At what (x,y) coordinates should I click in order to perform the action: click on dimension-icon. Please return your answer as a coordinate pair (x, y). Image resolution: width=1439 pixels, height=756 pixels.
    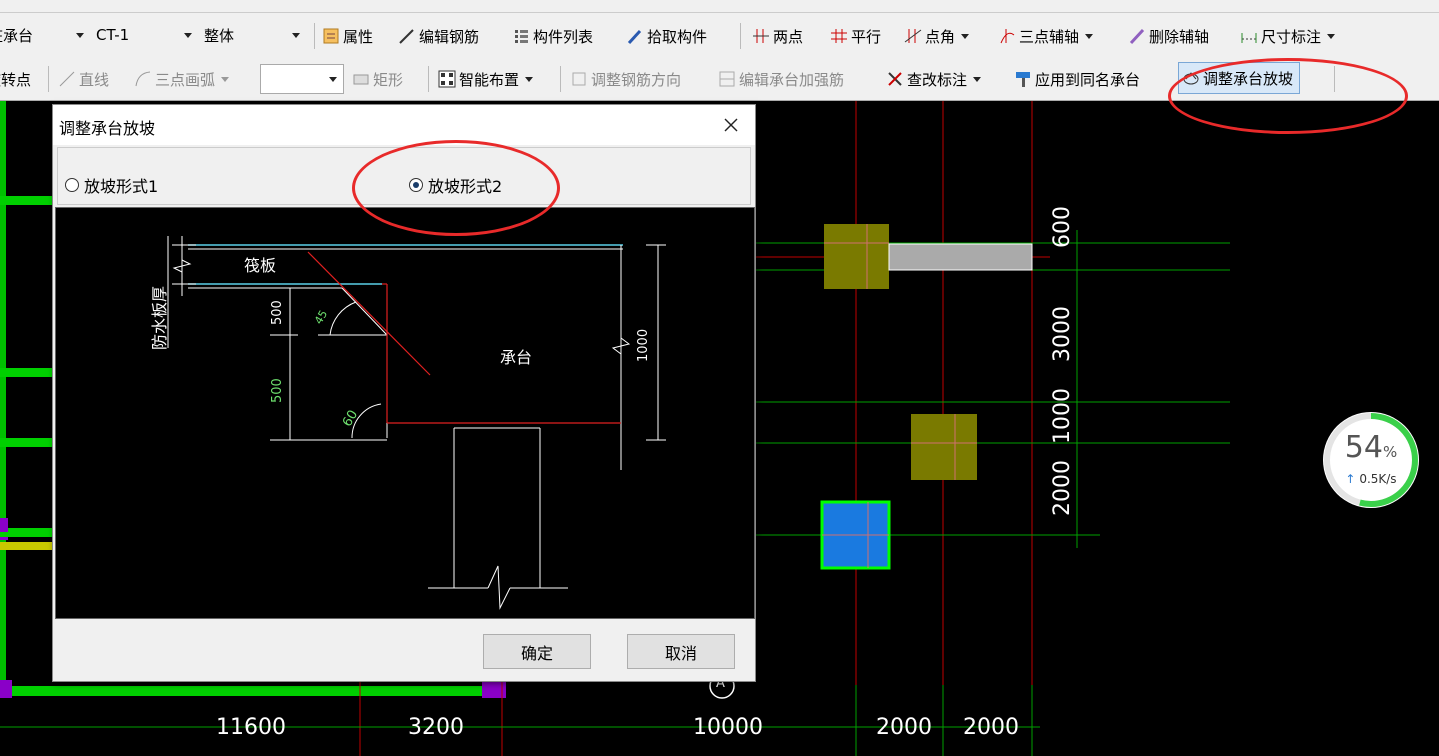
    Looking at the image, I should click on (1249, 36).